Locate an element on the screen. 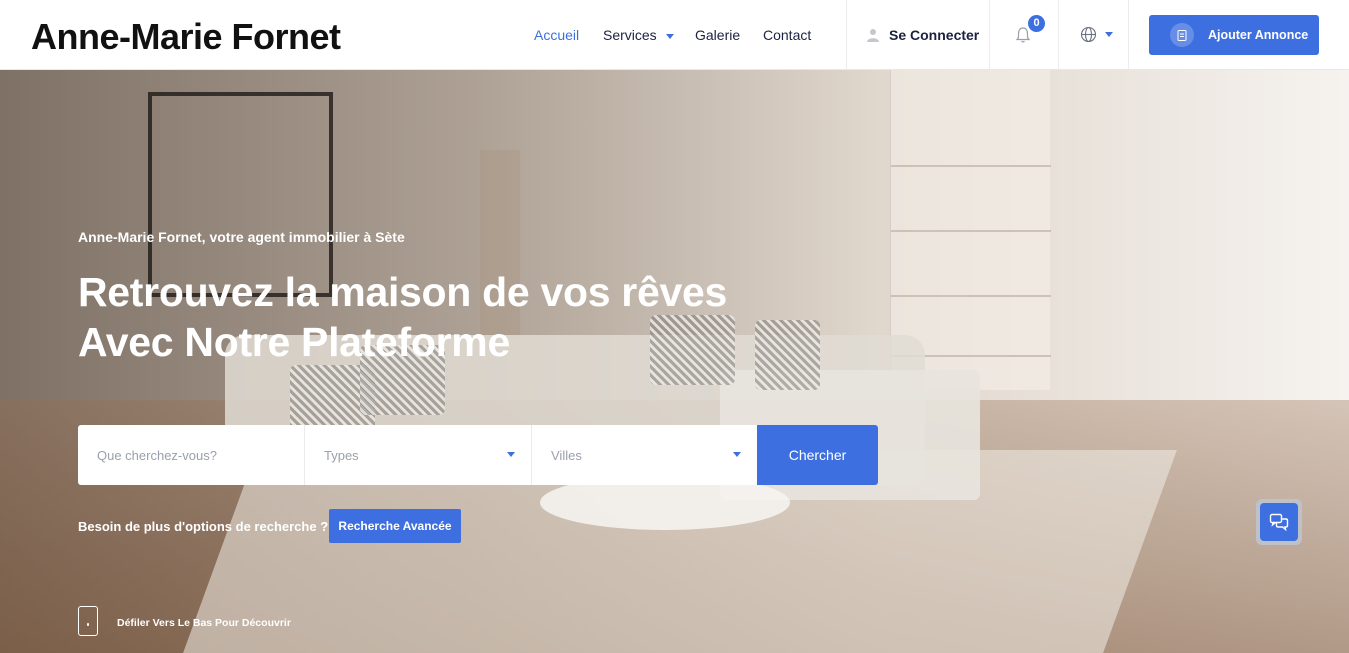 Image resolution: width=1349 pixels, height=653 pixels. cities-select-label: Villes is located at coordinates (566, 455).